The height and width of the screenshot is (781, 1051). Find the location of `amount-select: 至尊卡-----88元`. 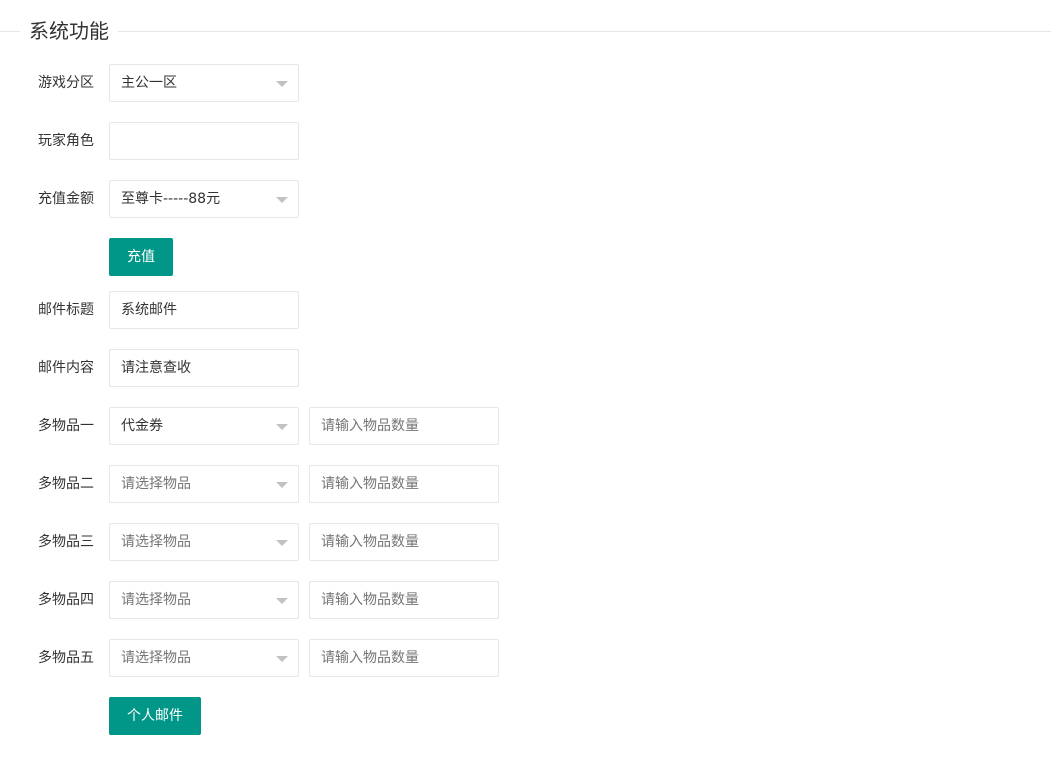

amount-select: 至尊卡-----88元 is located at coordinates (204, 199).